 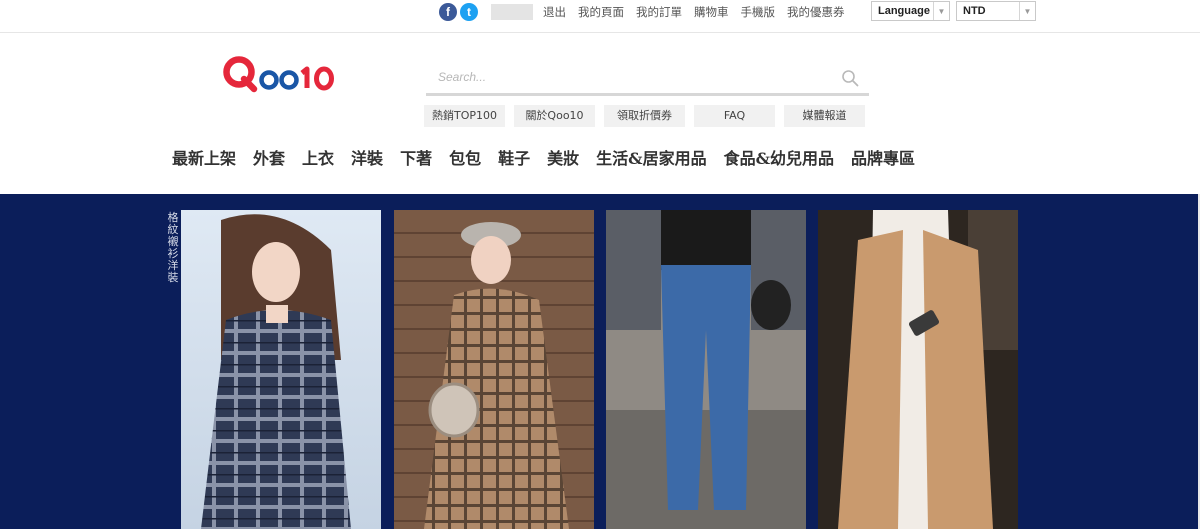 I want to click on beret-plaid-dress-photo, so click(x=494, y=369).